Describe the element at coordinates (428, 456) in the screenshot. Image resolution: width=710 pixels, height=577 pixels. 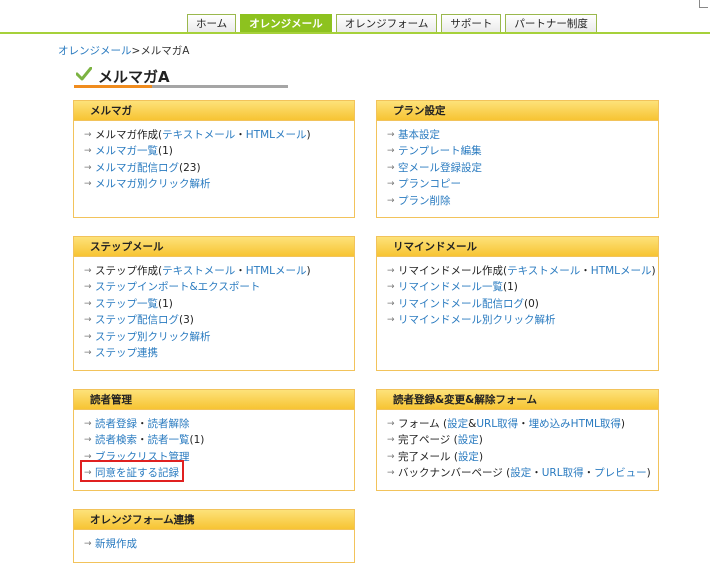
I see `item-text: 完了メール (` at that location.